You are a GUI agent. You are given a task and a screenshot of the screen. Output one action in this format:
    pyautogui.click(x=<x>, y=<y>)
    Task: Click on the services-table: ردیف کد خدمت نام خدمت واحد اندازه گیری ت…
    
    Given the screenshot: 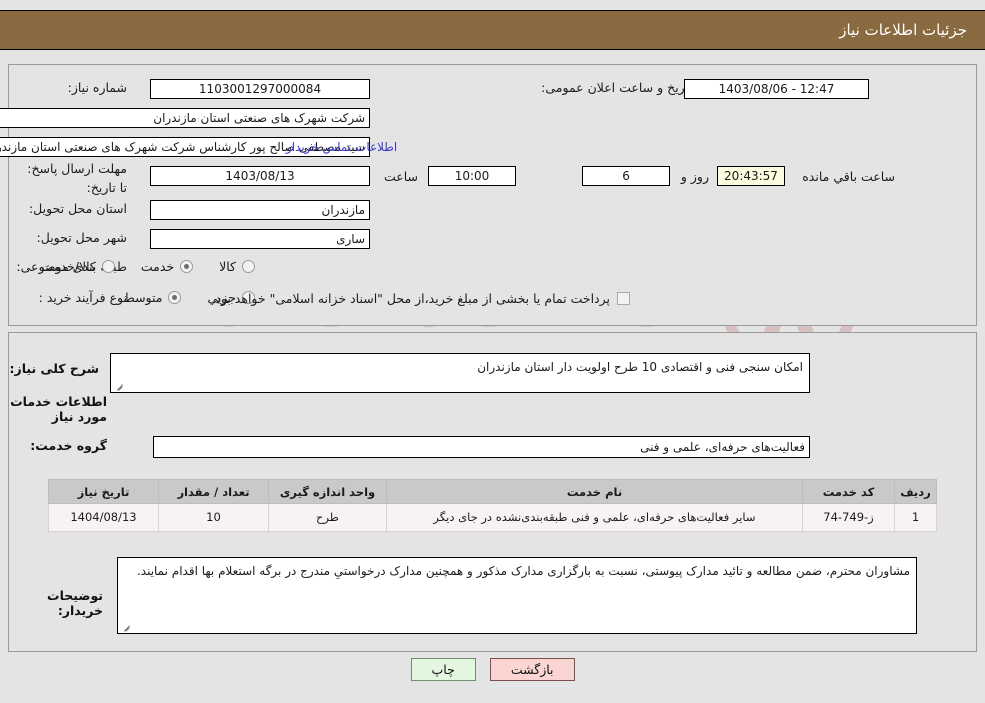 What is the action you would take?
    pyautogui.click(x=492, y=505)
    